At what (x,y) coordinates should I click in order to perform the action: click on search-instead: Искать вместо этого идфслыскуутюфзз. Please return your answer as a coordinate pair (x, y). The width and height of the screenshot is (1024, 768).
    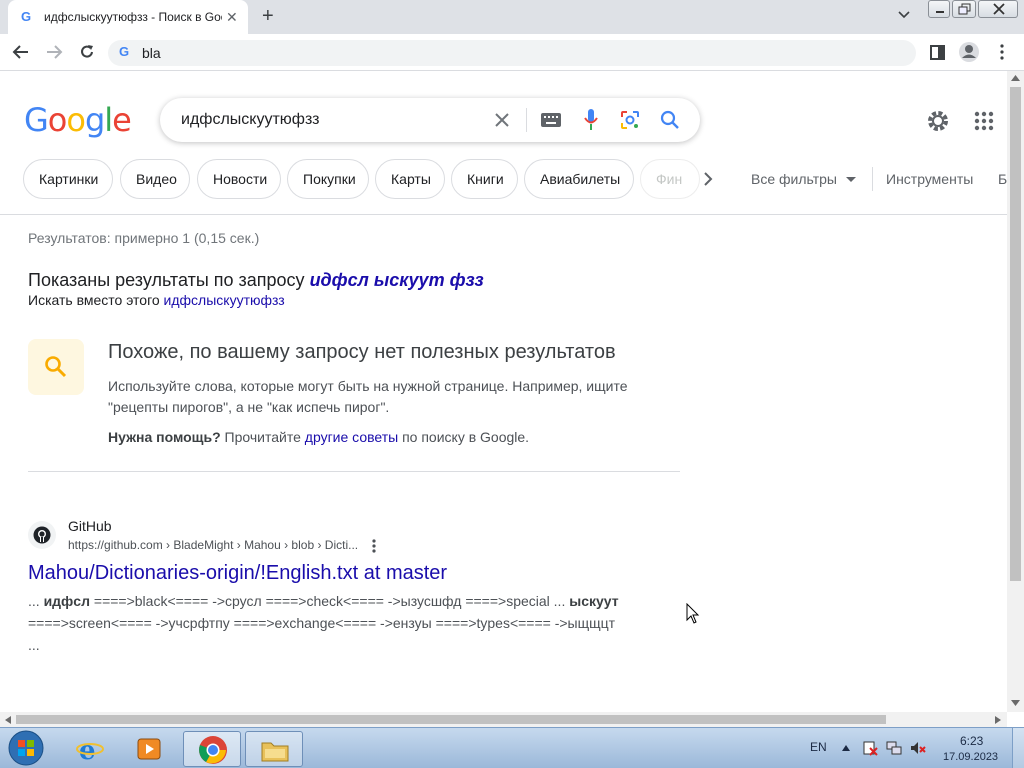
    Looking at the image, I should click on (156, 300).